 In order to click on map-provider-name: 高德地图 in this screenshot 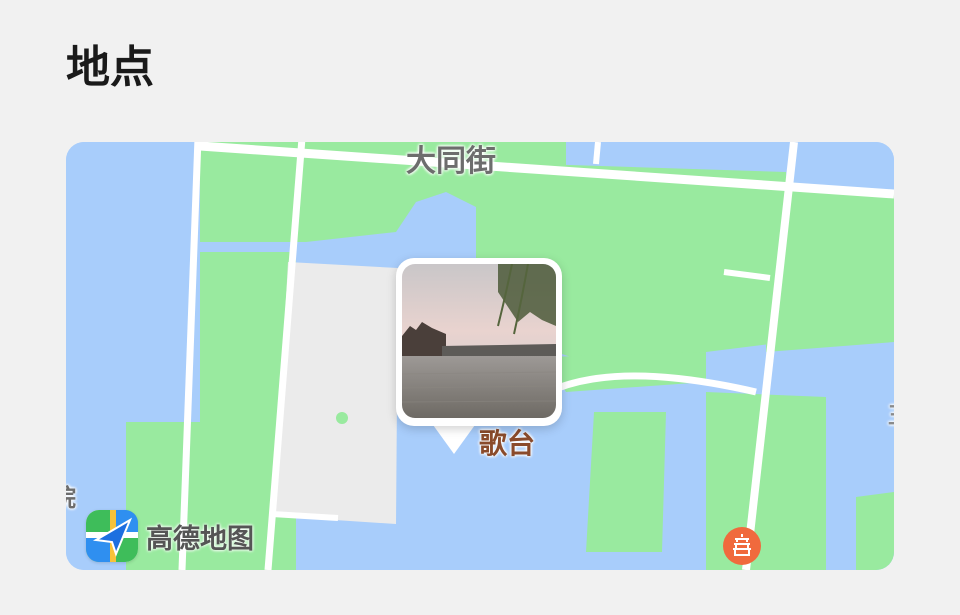, I will do `click(200, 539)`.